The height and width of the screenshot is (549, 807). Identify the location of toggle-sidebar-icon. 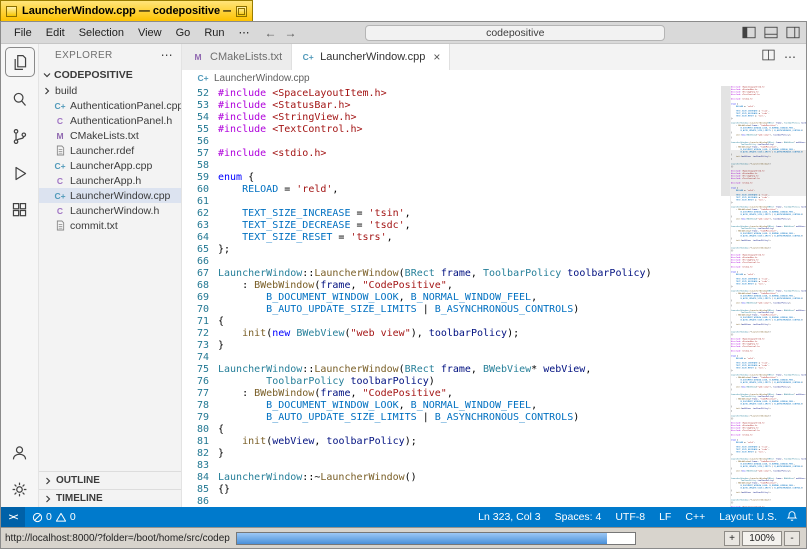
(749, 32).